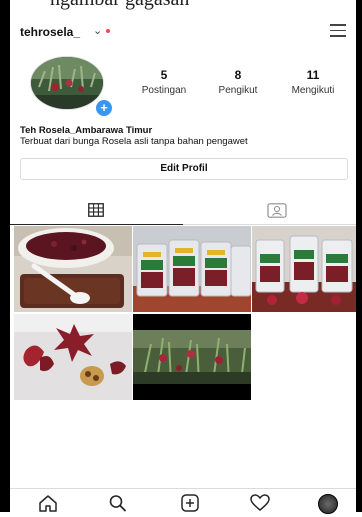 The width and height of the screenshot is (362, 517). What do you see at coordinates (164, 90) in the screenshot?
I see `posts-label: Postingan` at bounding box center [164, 90].